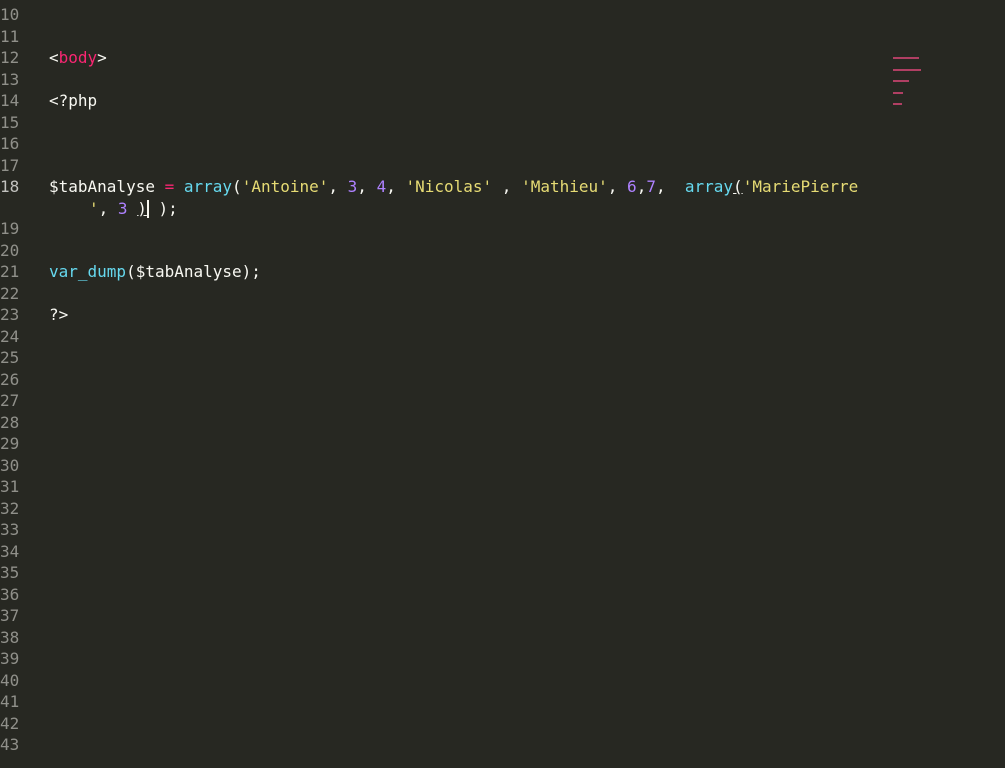  Describe the element at coordinates (10, 336) in the screenshot. I see `line-number: 24` at that location.